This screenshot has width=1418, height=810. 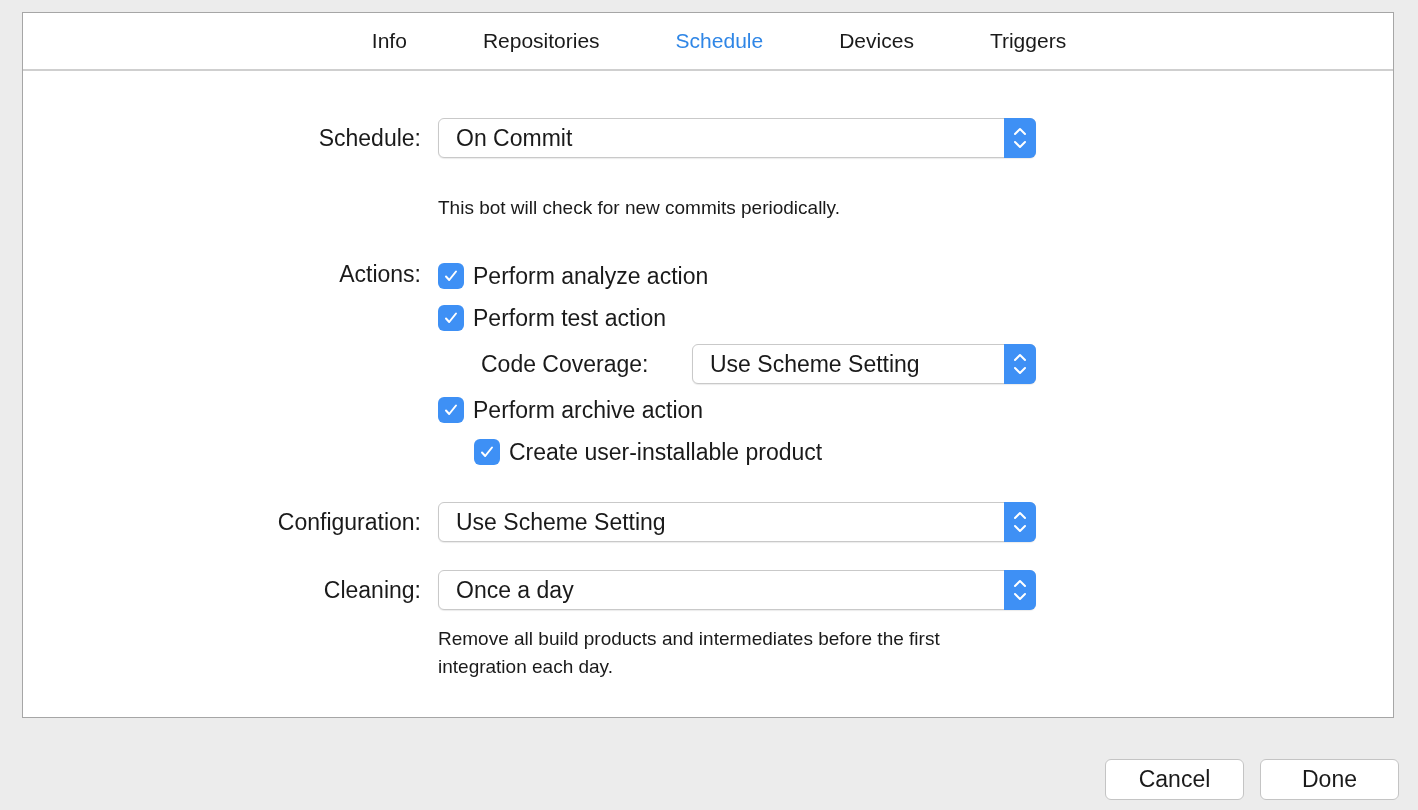 What do you see at coordinates (565, 364) in the screenshot?
I see `field-label: Code Coverage:` at bounding box center [565, 364].